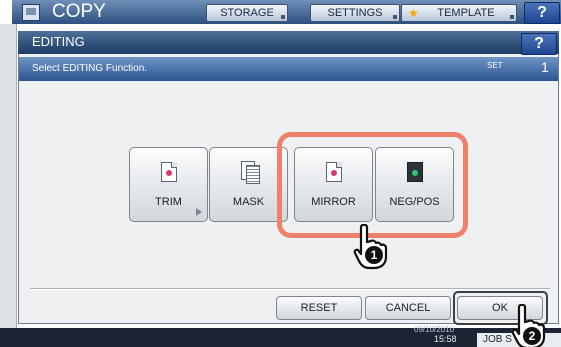 The height and width of the screenshot is (347, 561). What do you see at coordinates (466, 13) in the screenshot?
I see `tab-template-label: TEMPLATE` at bounding box center [466, 13].